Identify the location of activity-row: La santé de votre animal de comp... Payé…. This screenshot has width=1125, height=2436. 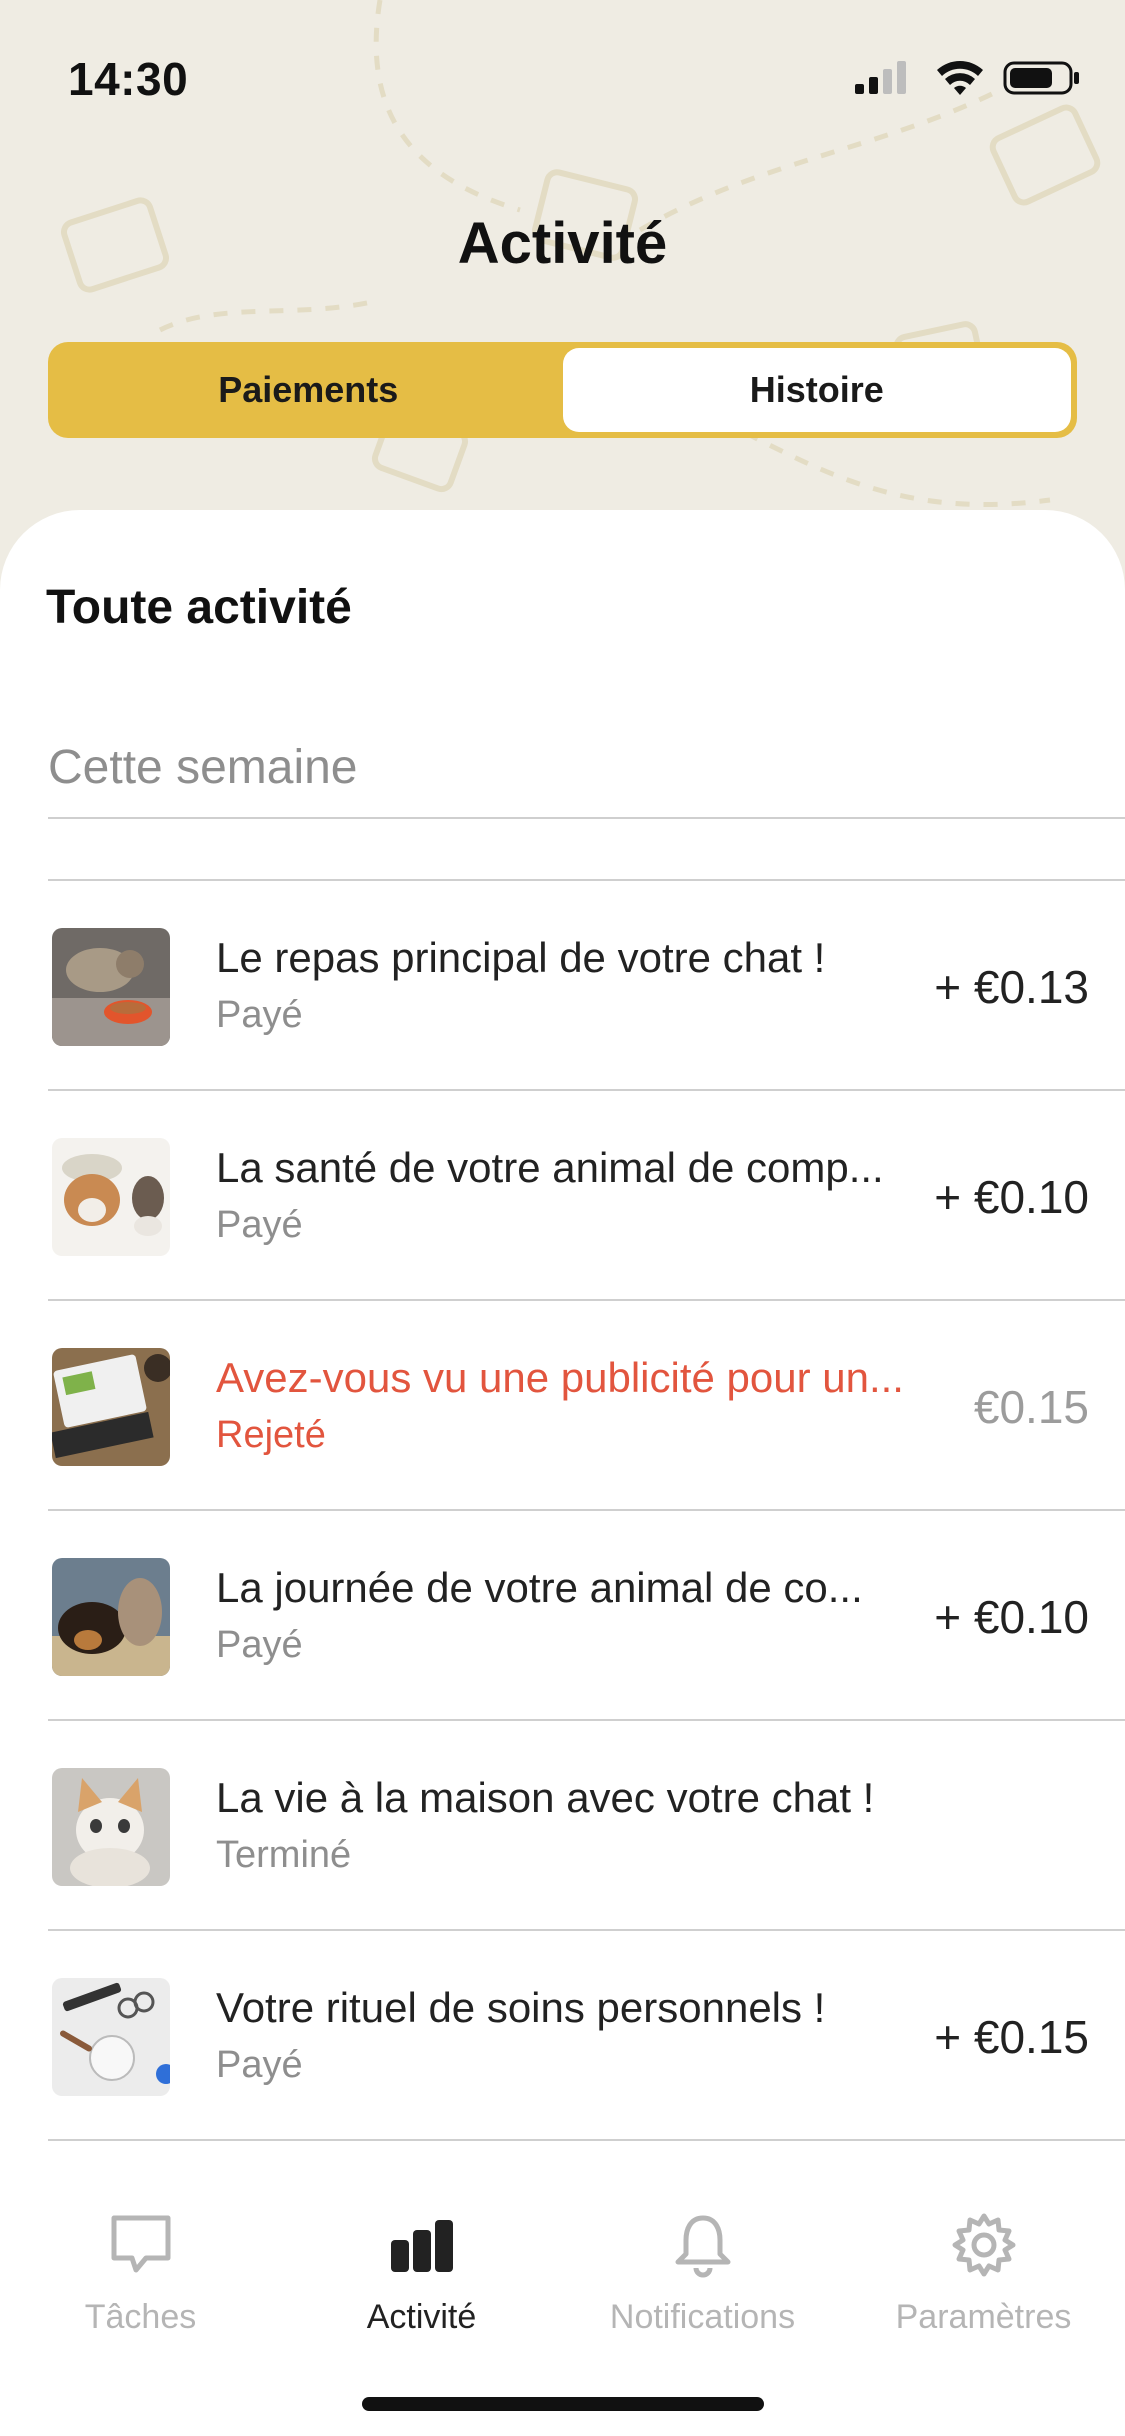
(586, 1195).